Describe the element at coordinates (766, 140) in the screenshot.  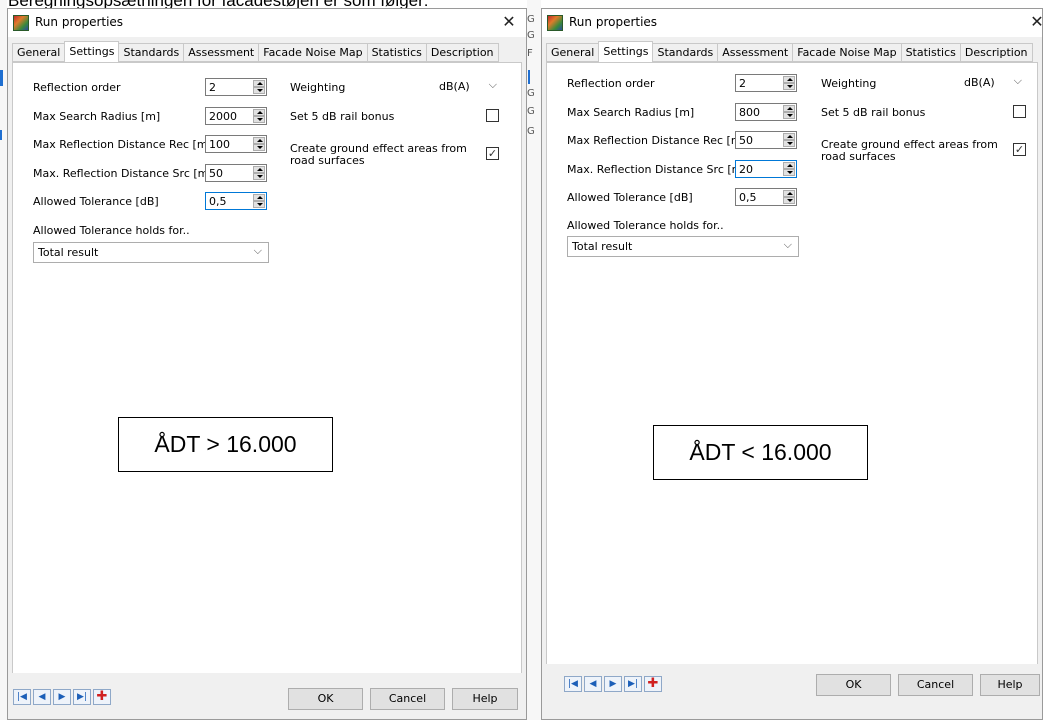
I see `max-refl-dist-rec-stepper: 50` at that location.